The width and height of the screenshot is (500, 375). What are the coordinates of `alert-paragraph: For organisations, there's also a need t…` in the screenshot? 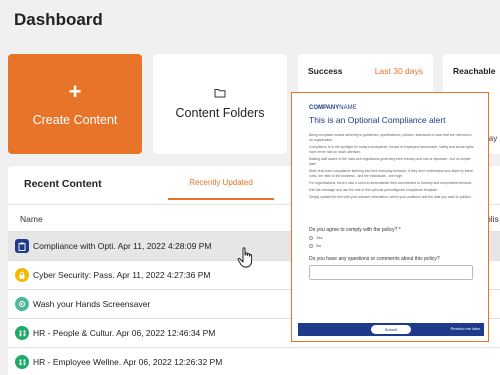 It's located at (391, 183).